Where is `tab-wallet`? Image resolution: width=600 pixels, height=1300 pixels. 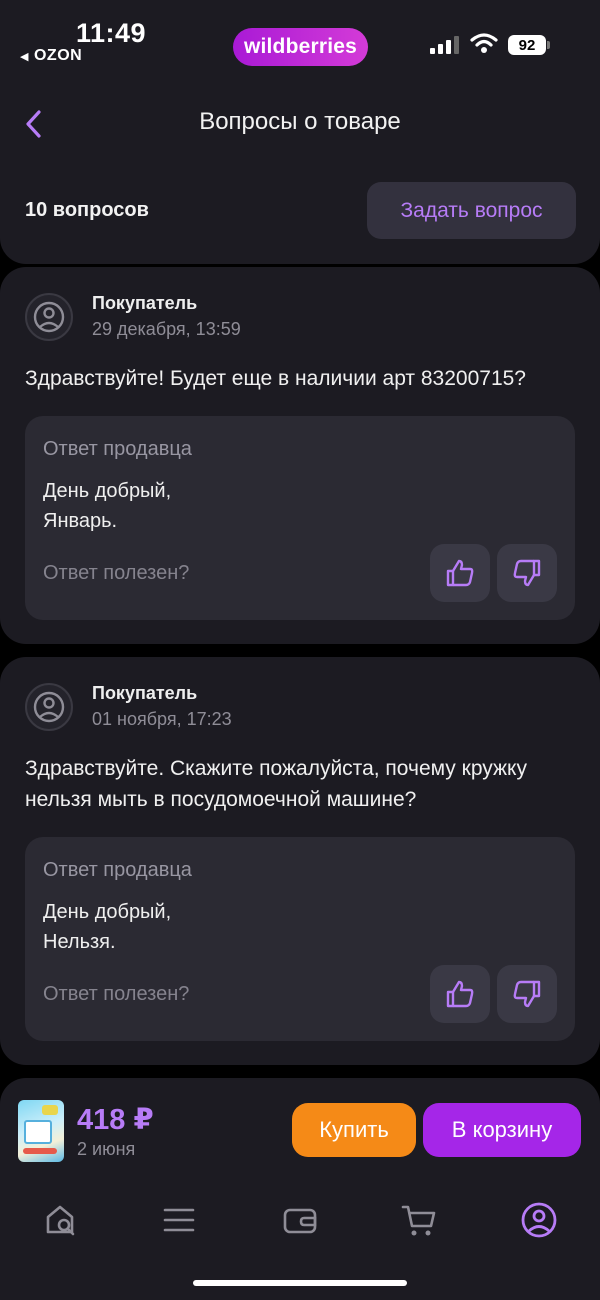 tab-wallet is located at coordinates (300, 1220).